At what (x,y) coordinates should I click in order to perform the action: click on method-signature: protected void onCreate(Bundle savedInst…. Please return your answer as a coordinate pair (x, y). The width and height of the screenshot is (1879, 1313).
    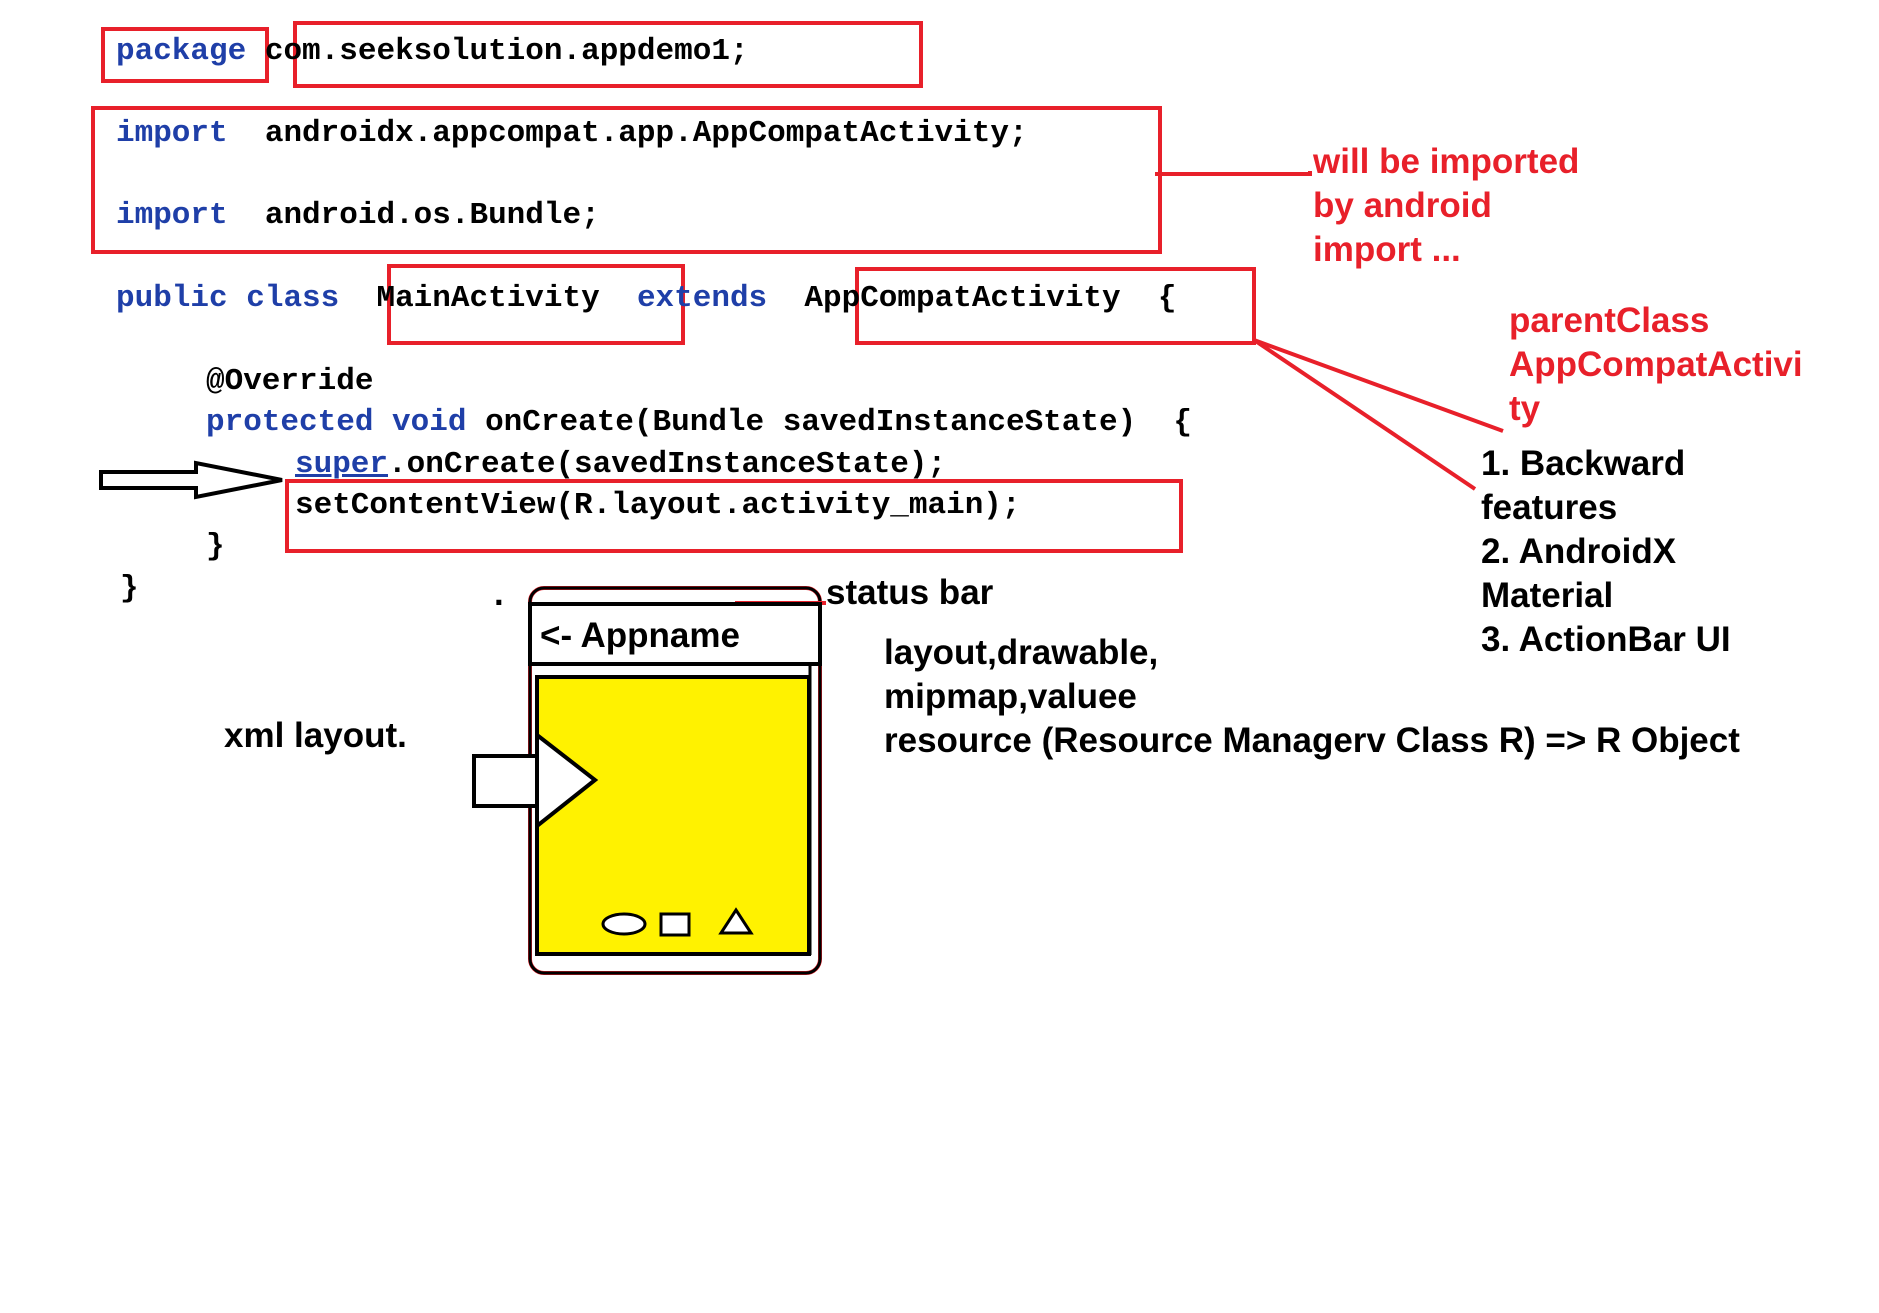
    Looking at the image, I should click on (699, 423).